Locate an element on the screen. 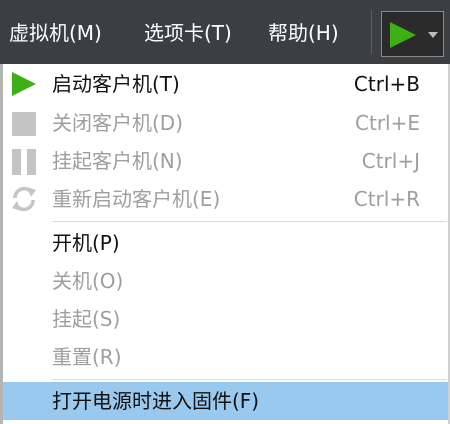 This screenshot has width=450, height=424. menu-item-power-off: 关机(O) is located at coordinates (225, 281).